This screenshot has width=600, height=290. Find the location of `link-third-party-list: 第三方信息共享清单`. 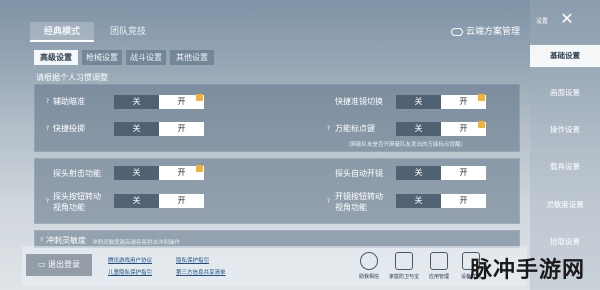

link-third-party-list: 第三方信息共享清单 is located at coordinates (201, 272).